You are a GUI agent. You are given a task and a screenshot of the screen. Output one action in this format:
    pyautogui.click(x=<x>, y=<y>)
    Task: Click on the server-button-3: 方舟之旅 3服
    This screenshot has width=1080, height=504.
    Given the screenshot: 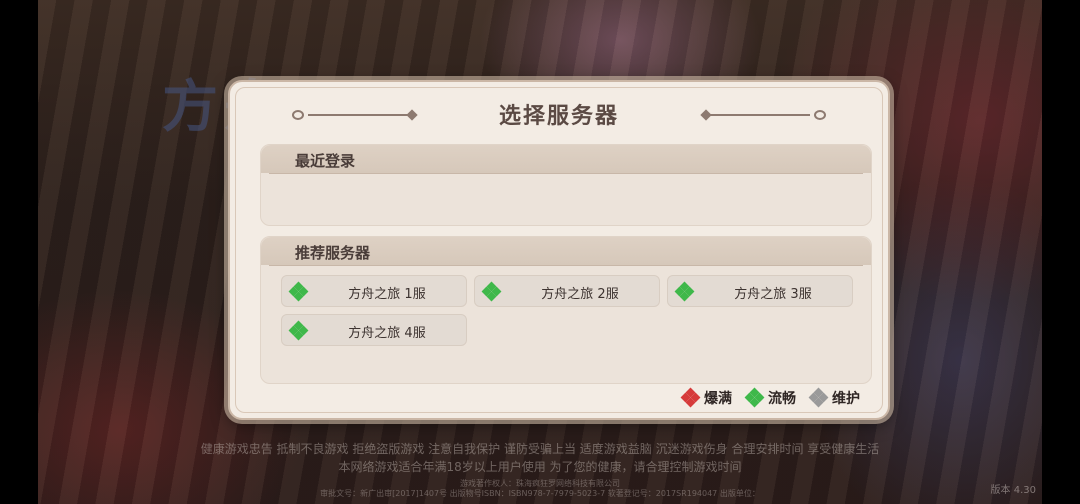 What is the action you would take?
    pyautogui.click(x=760, y=291)
    